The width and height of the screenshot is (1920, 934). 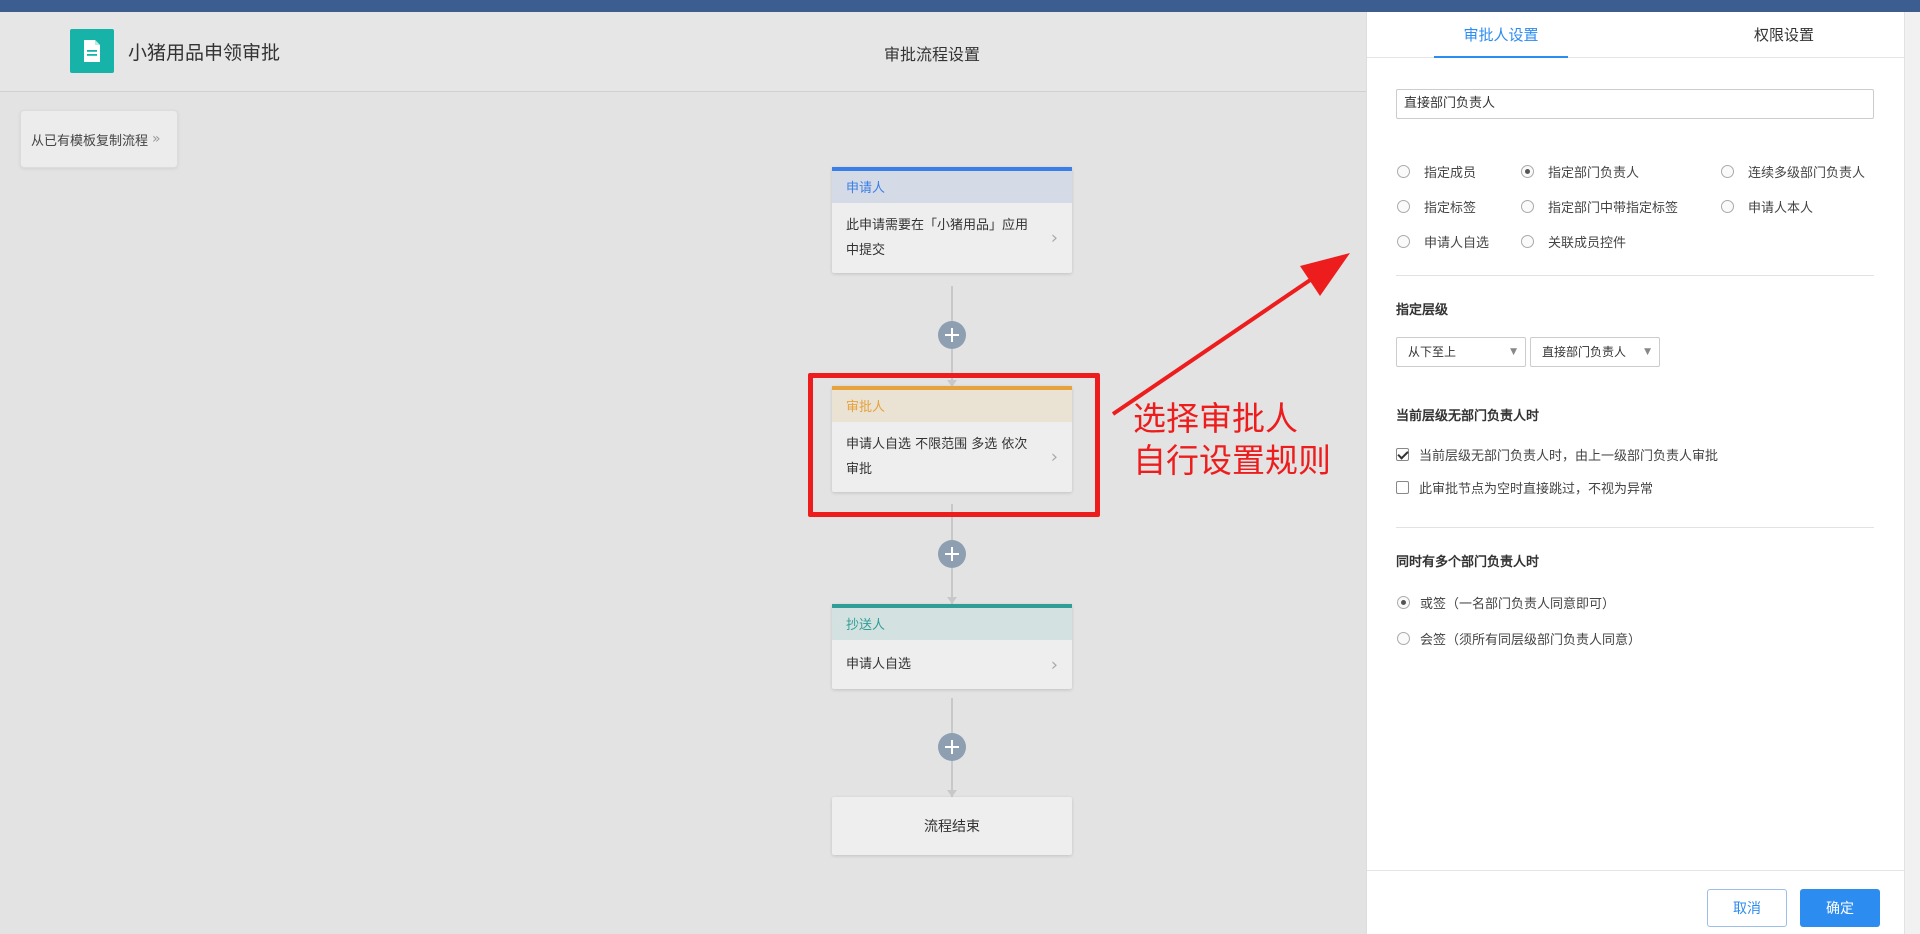 I want to click on approver-type-field: 直接部门负责人, so click(x=1635, y=104).